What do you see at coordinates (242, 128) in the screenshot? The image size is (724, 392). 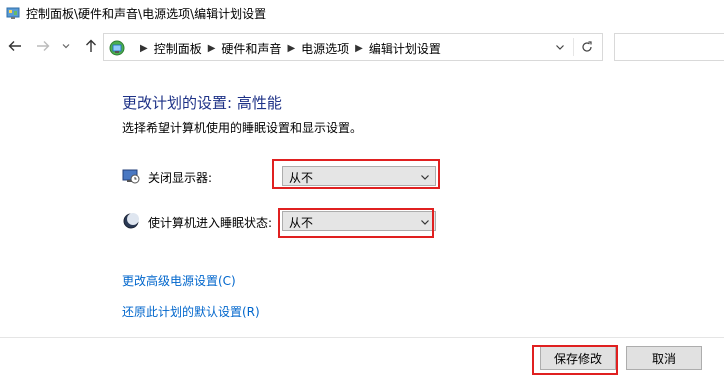 I see `page-description: 选择希望计算机使用的睡眠设置和显示设置。` at bounding box center [242, 128].